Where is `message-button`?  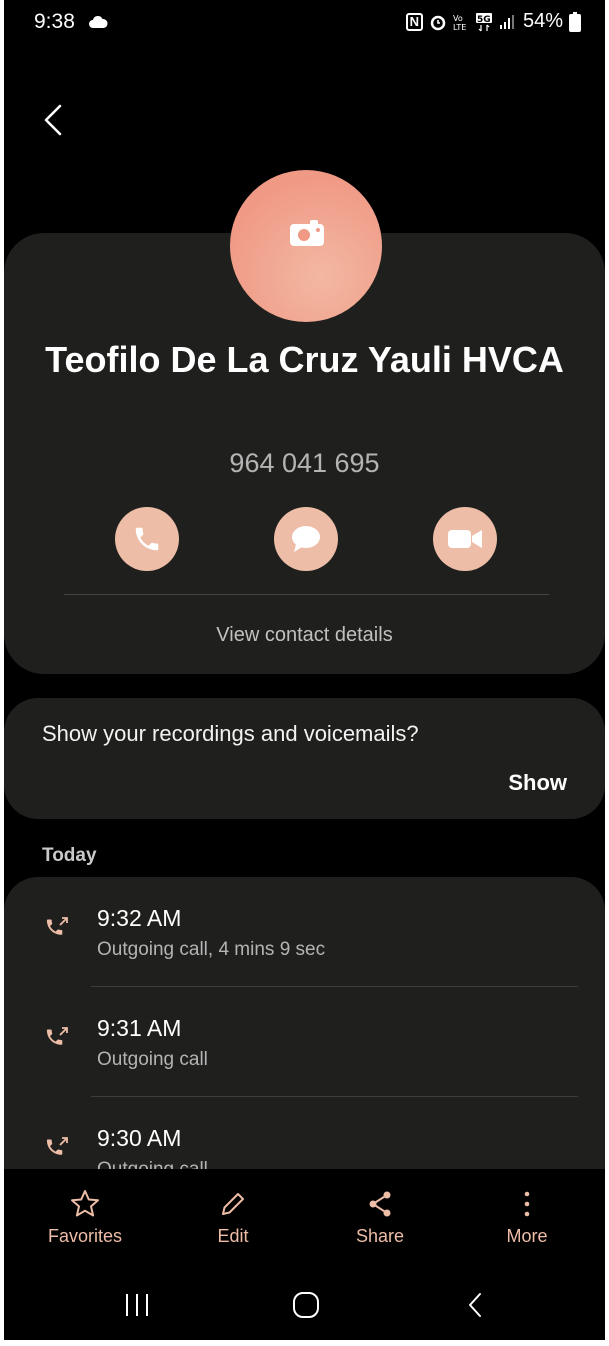 message-button is located at coordinates (306, 539).